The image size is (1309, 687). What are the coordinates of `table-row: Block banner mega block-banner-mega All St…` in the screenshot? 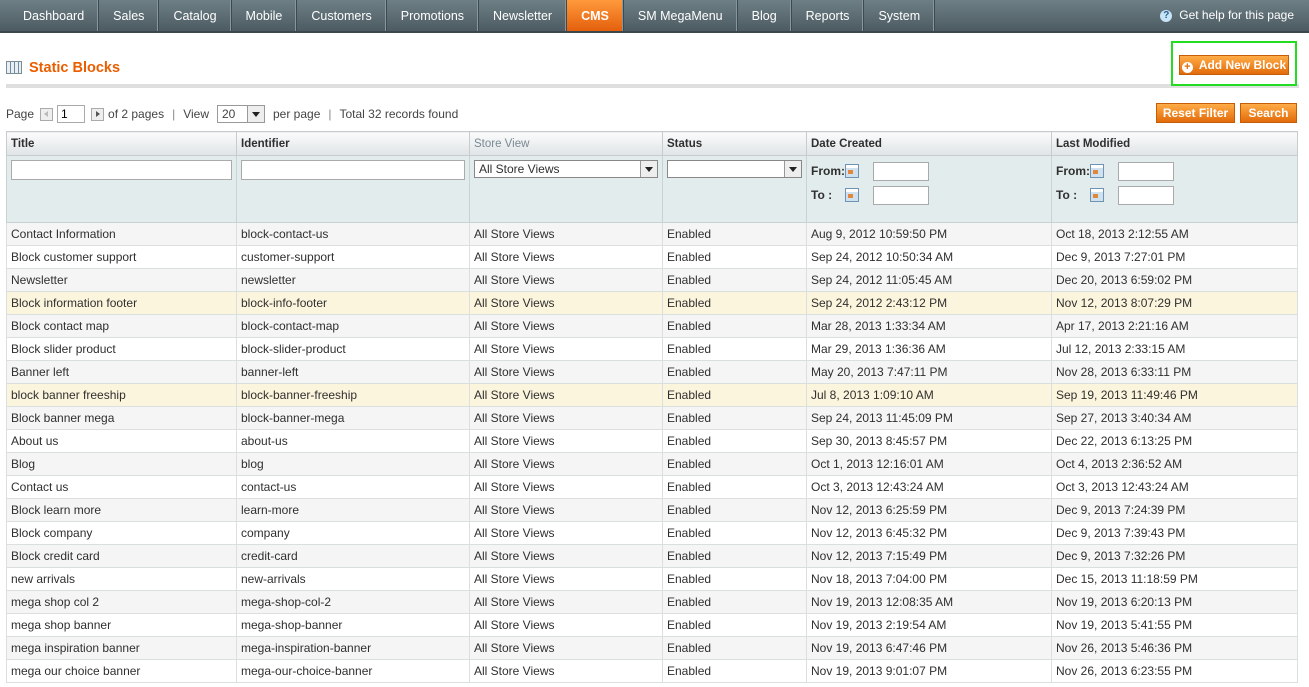 It's located at (652, 418).